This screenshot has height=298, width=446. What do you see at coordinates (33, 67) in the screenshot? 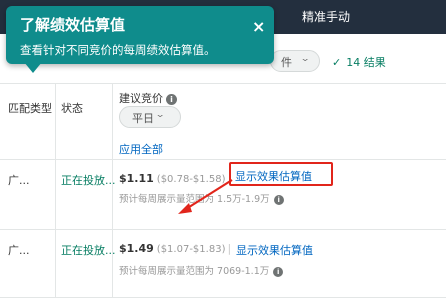
I see `tooltip-pointer` at bounding box center [33, 67].